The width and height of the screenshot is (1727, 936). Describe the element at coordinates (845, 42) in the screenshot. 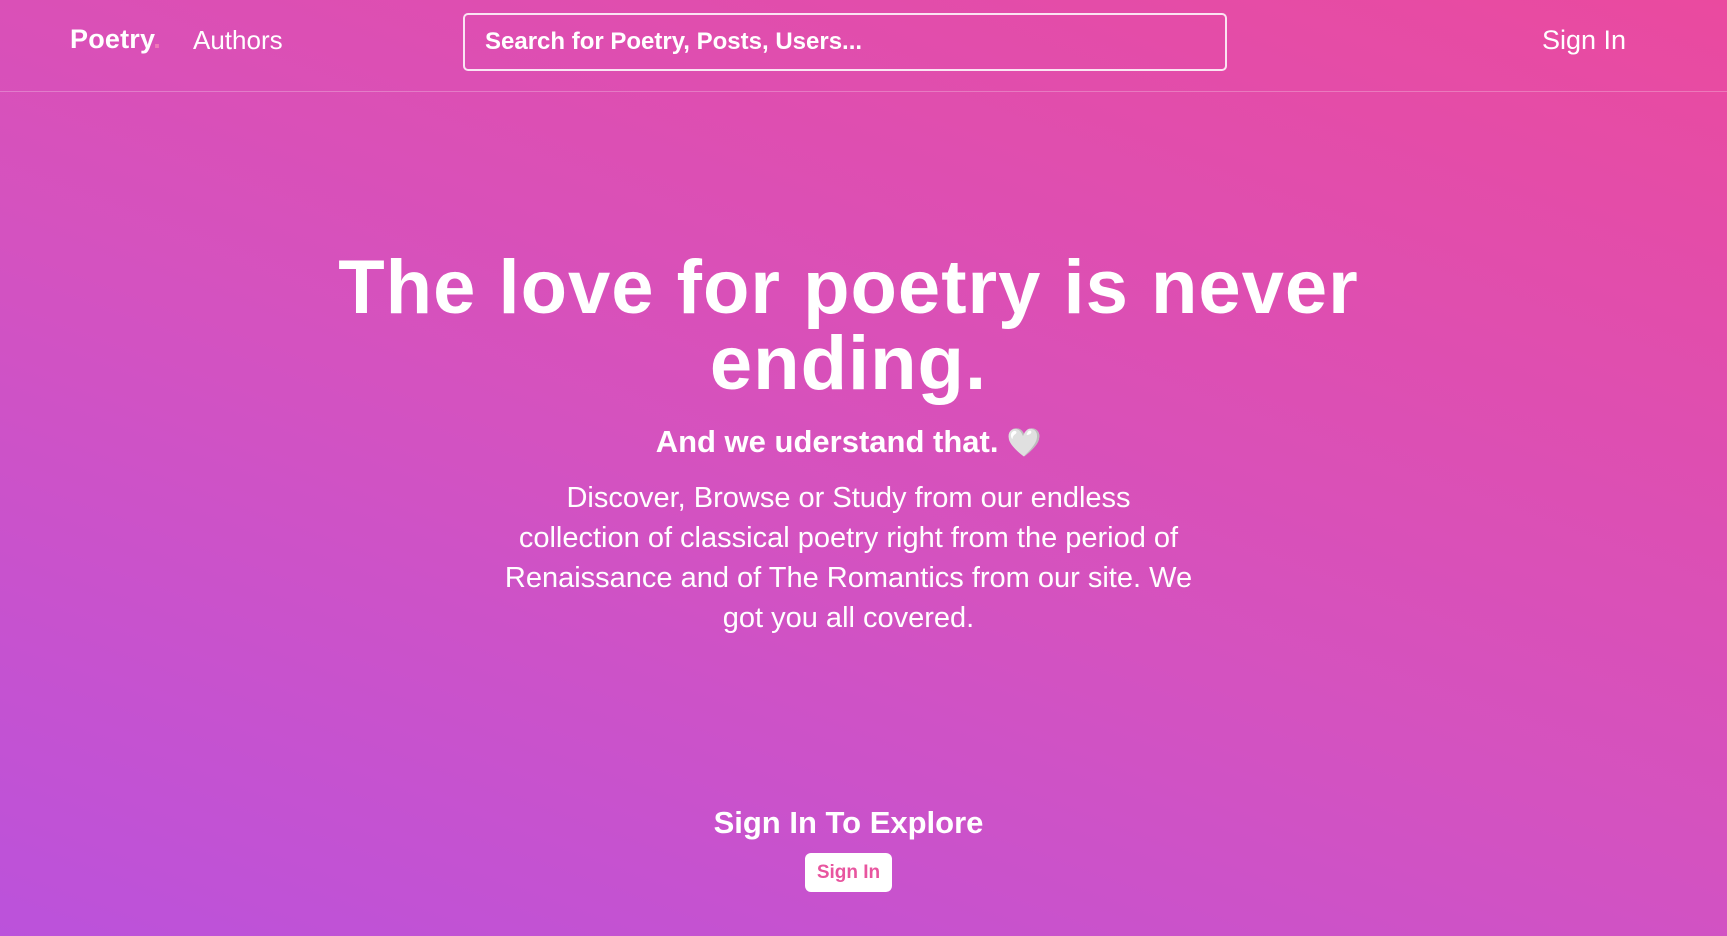

I see `search-input` at that location.